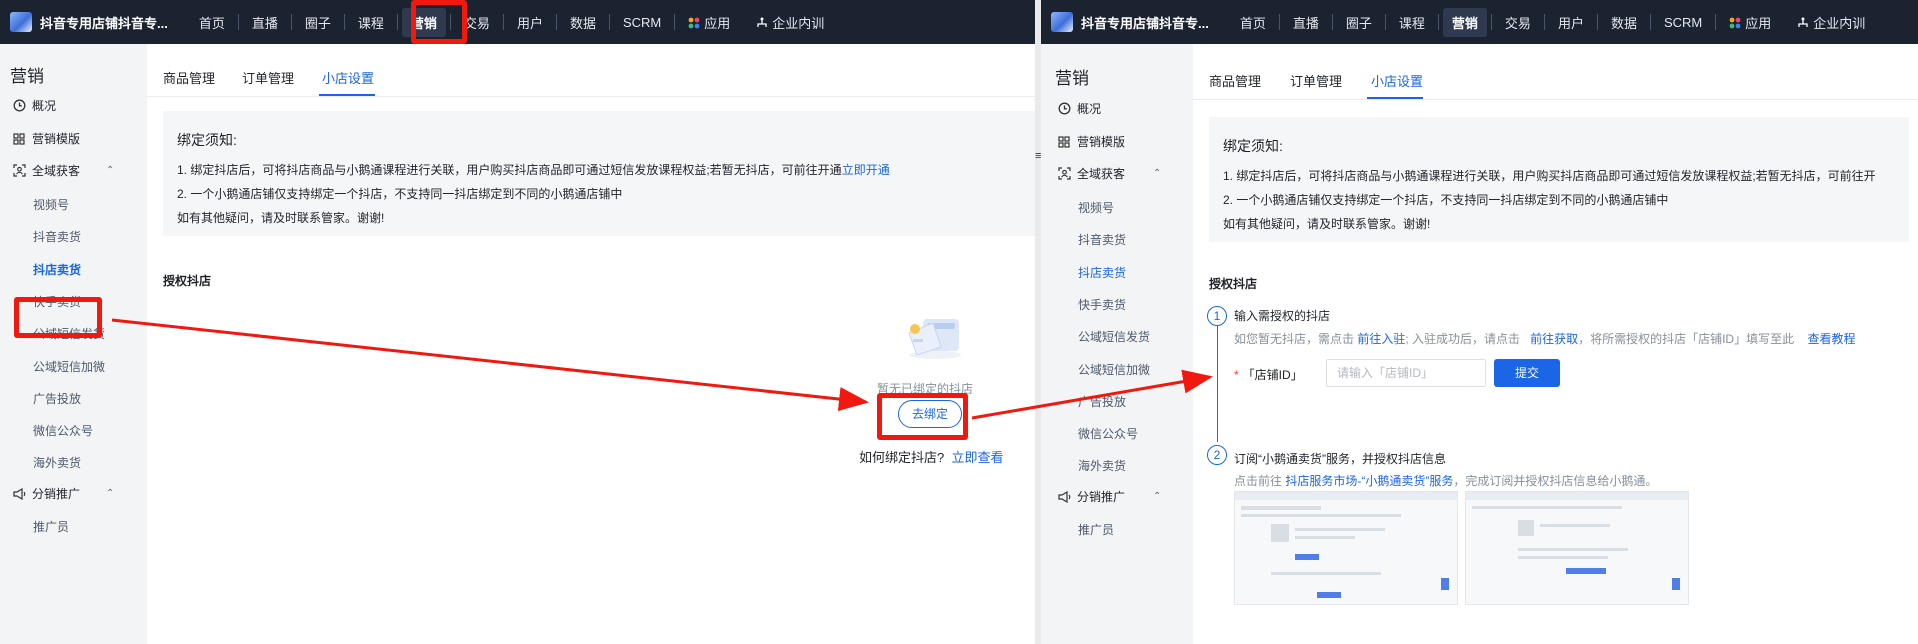  I want to click on view-tutorial-link: 查看教程, so click(1831, 339).